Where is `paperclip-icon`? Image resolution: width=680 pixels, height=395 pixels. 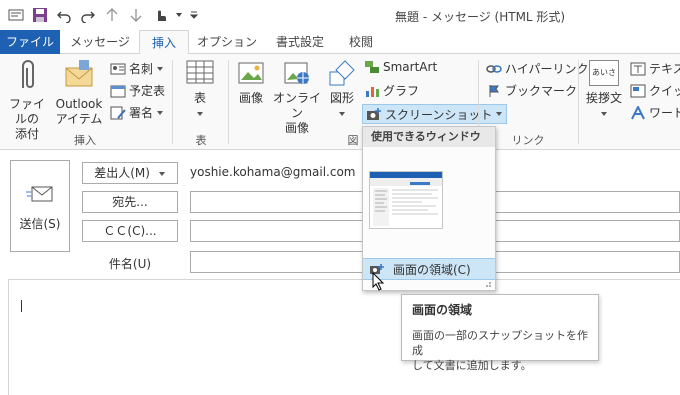 paperclip-icon is located at coordinates (28, 74).